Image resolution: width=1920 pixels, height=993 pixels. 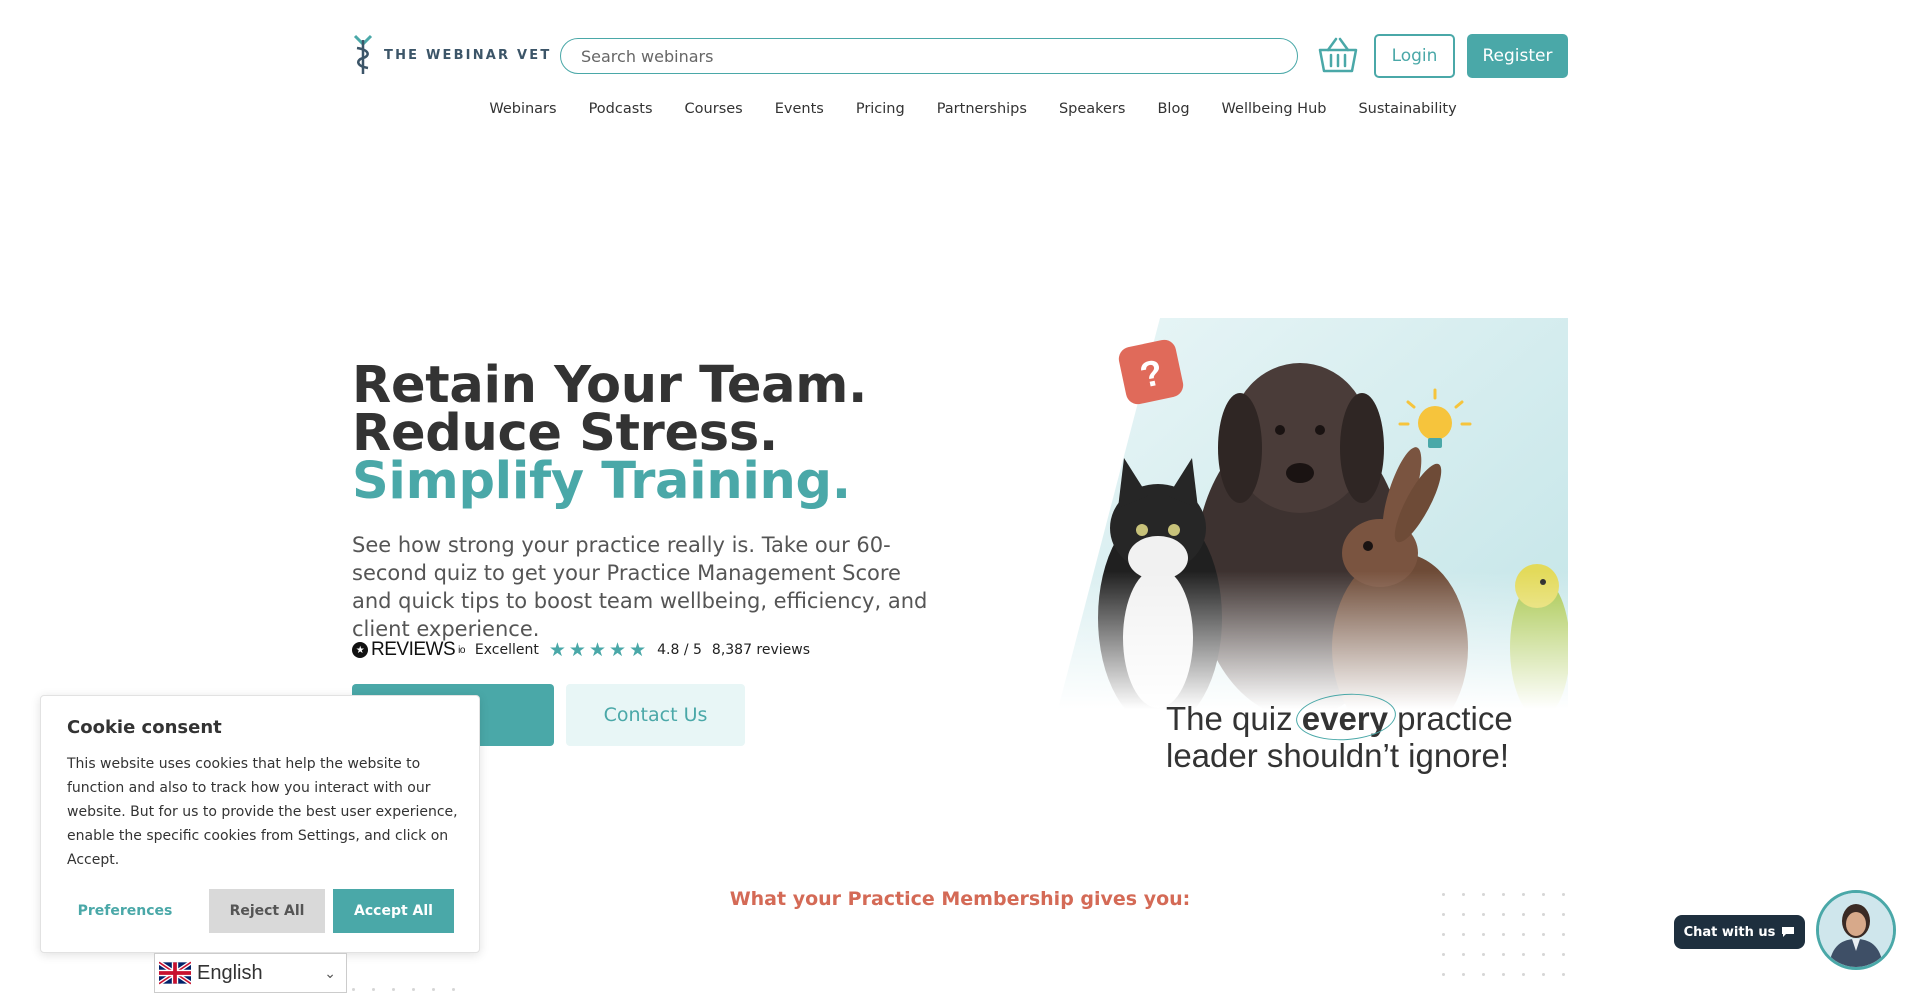 I want to click on nav-item-blog: Blog, so click(x=1173, y=109).